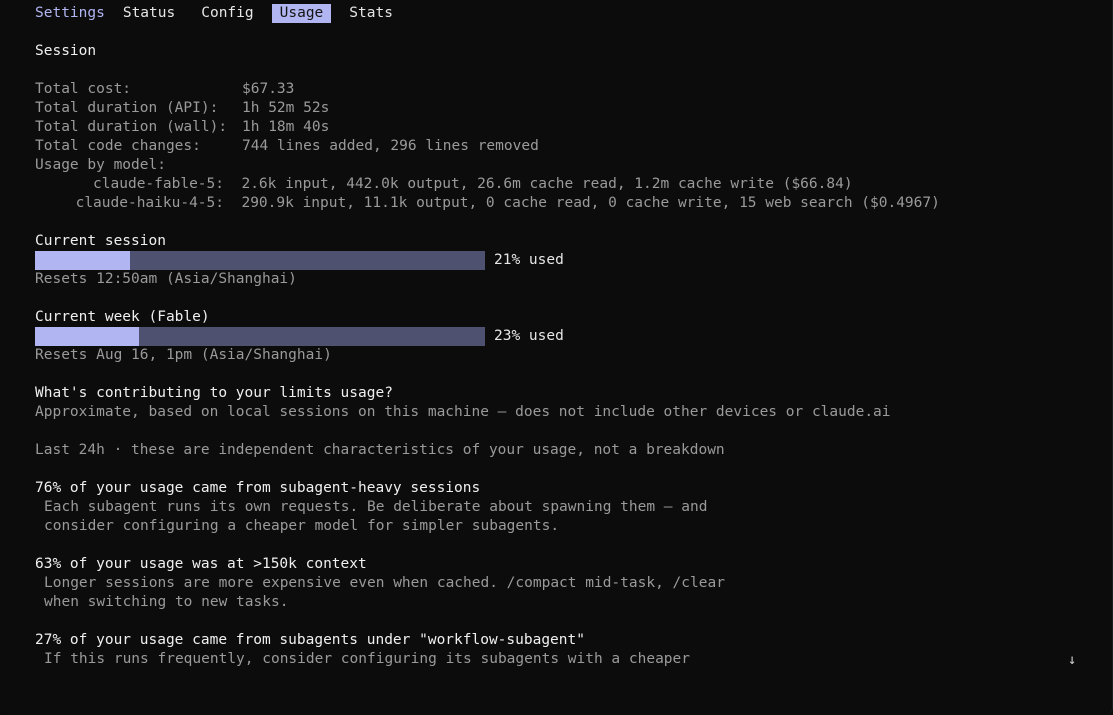 The width and height of the screenshot is (1113, 715). I want to click on duration-wall-label: Total duration (wall):, so click(131, 127).